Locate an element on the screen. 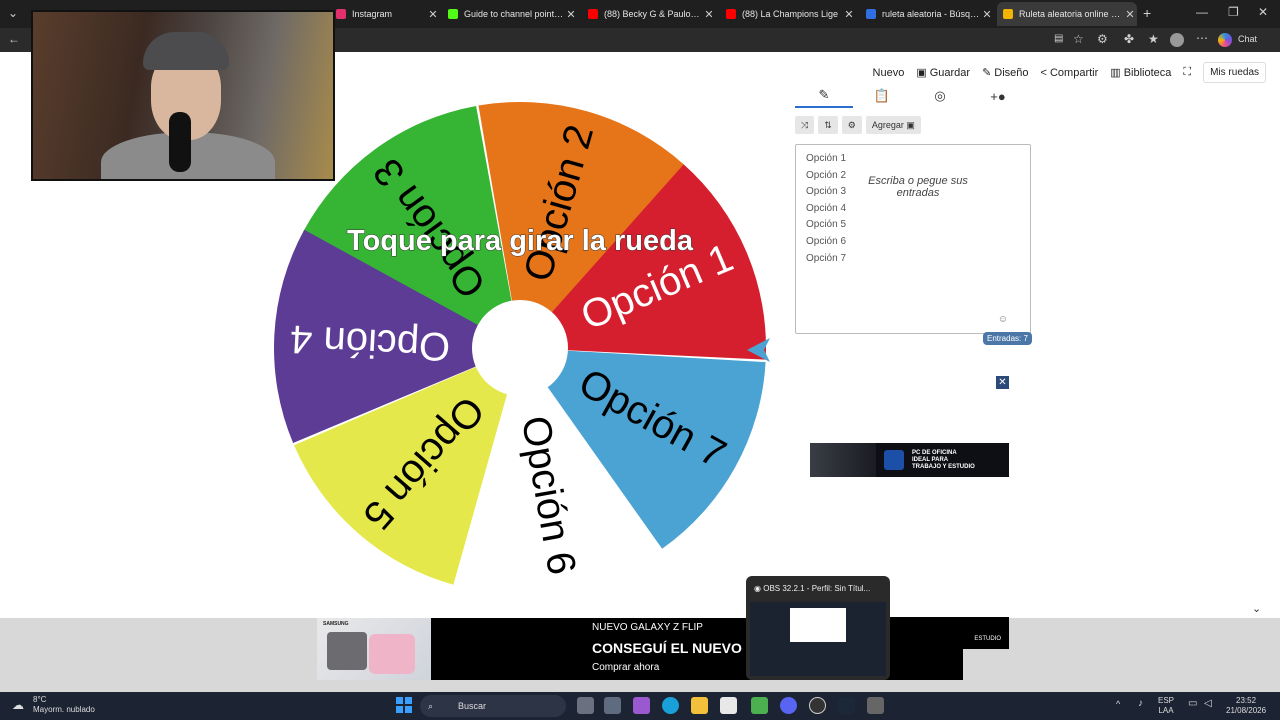  reader-icon: ▤ is located at coordinates (1058, 38).